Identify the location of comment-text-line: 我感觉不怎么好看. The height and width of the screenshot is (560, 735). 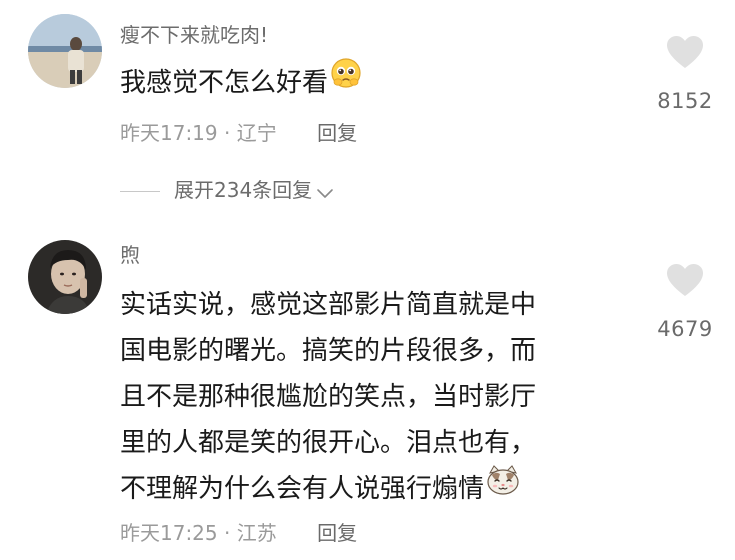
(280, 81).